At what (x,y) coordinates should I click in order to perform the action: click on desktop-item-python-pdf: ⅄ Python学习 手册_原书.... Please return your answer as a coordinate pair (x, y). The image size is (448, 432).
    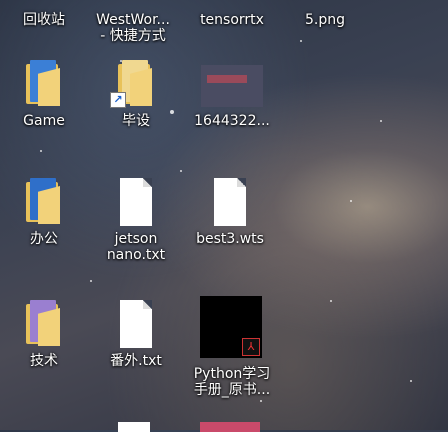
    Looking at the image, I should click on (232, 347).